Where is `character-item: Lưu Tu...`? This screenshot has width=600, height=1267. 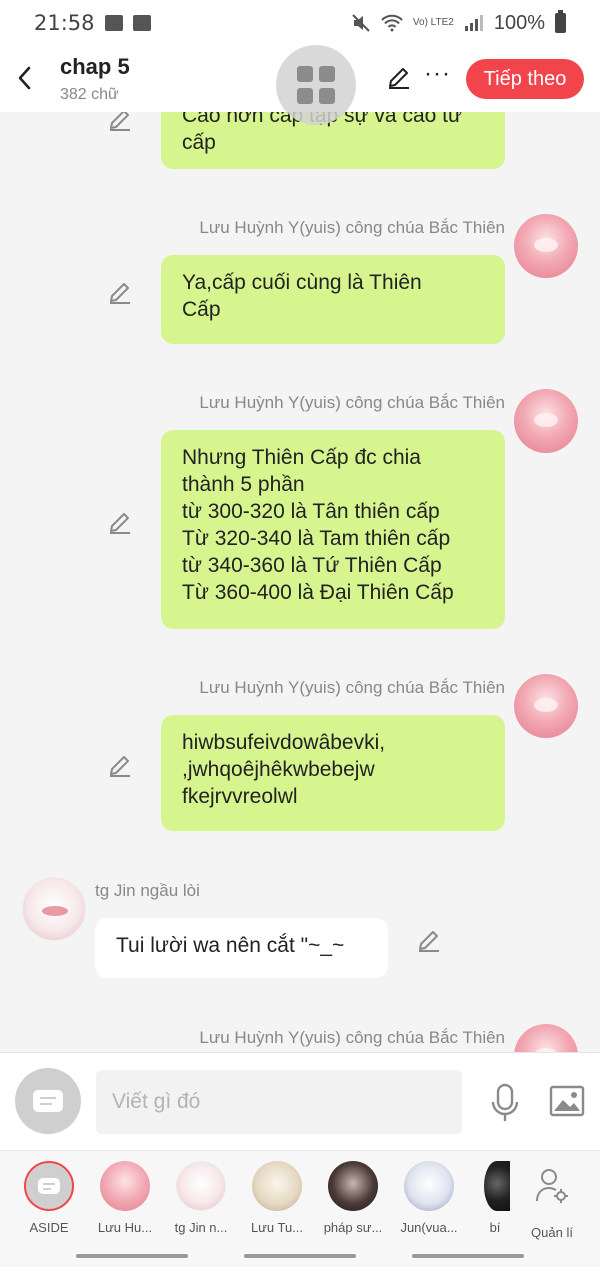
character-item: Lưu Tu... is located at coordinates (277, 1198).